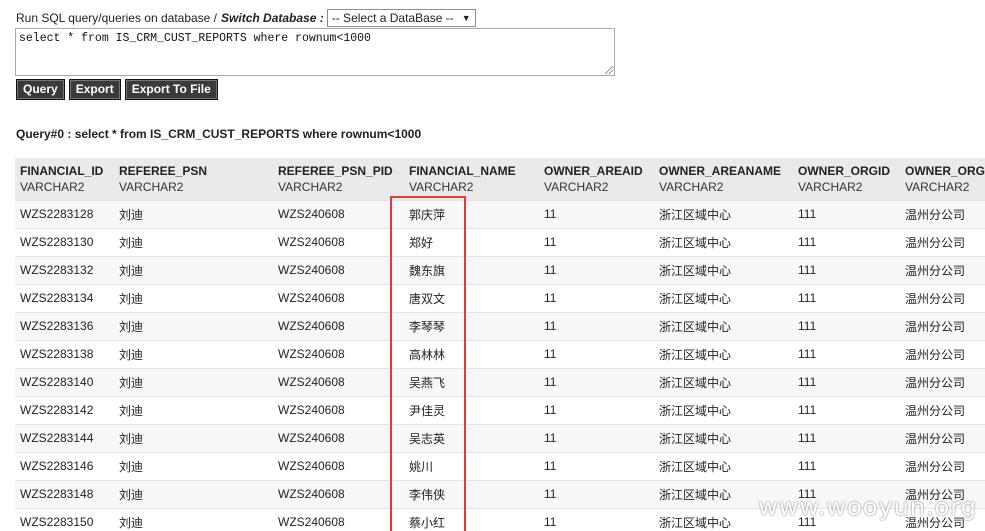 The image size is (985, 531). I want to click on table-row: WZS2283134 刘迪 WZS240608 唐双文 11 浙江区域中心 111 温州分公司, so click(500, 297).